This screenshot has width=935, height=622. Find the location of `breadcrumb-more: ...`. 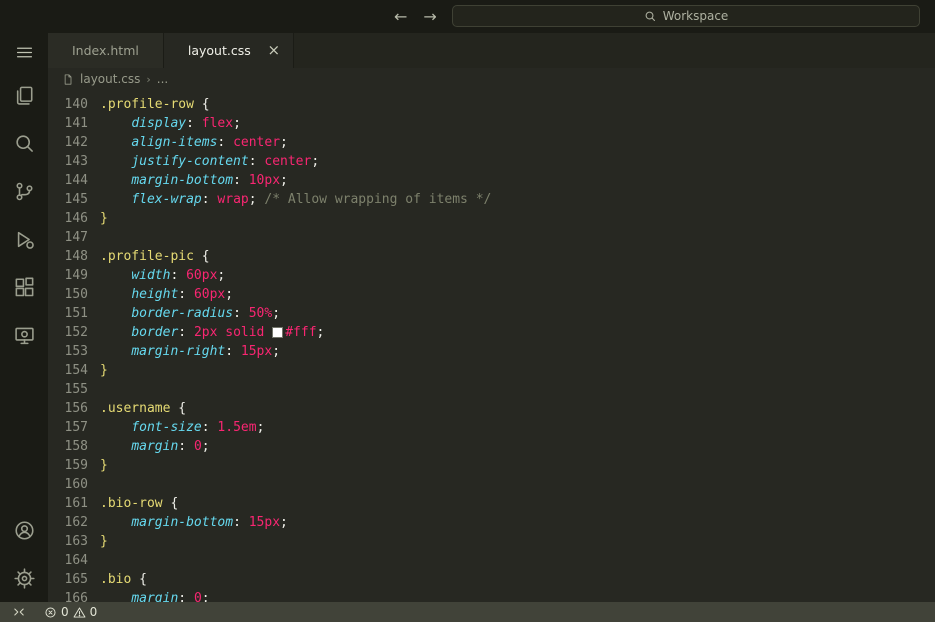

breadcrumb-more: ... is located at coordinates (162, 79).